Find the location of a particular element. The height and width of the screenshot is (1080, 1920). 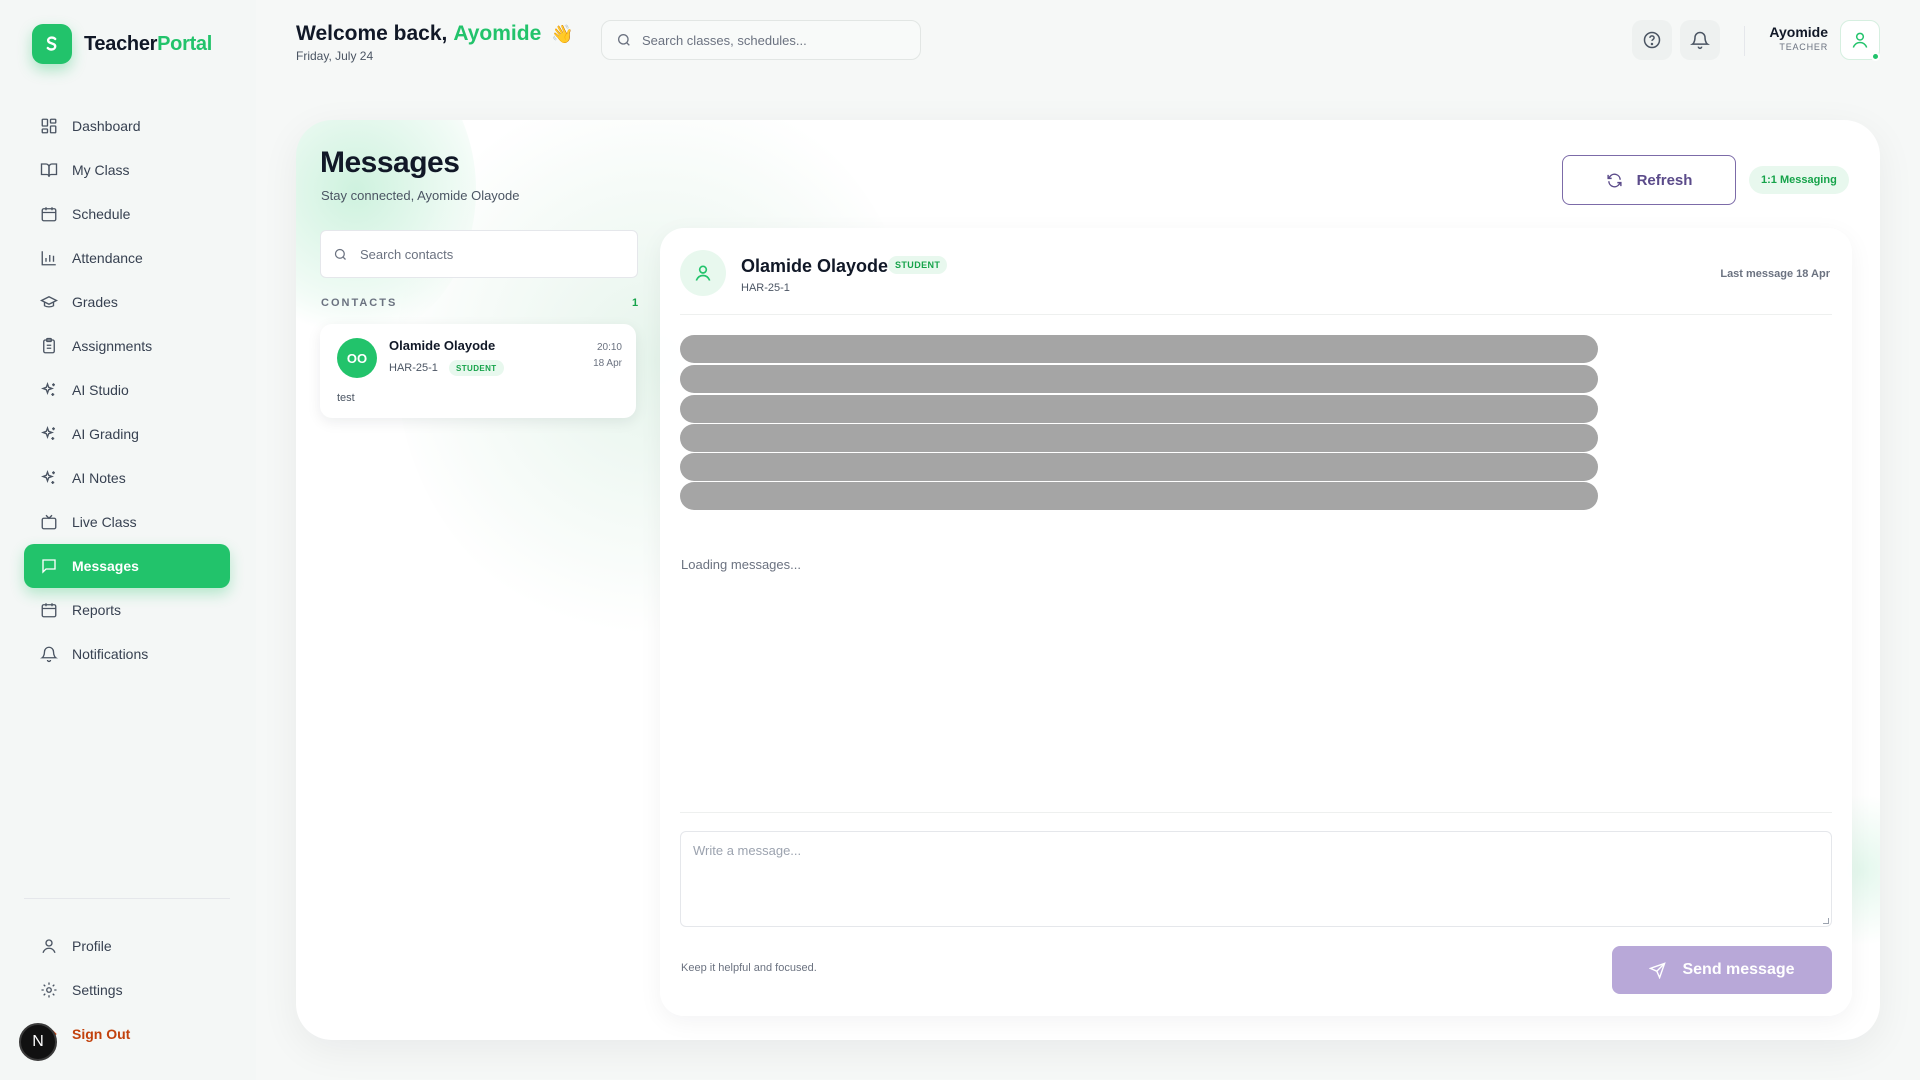

contact-search is located at coordinates (479, 254).